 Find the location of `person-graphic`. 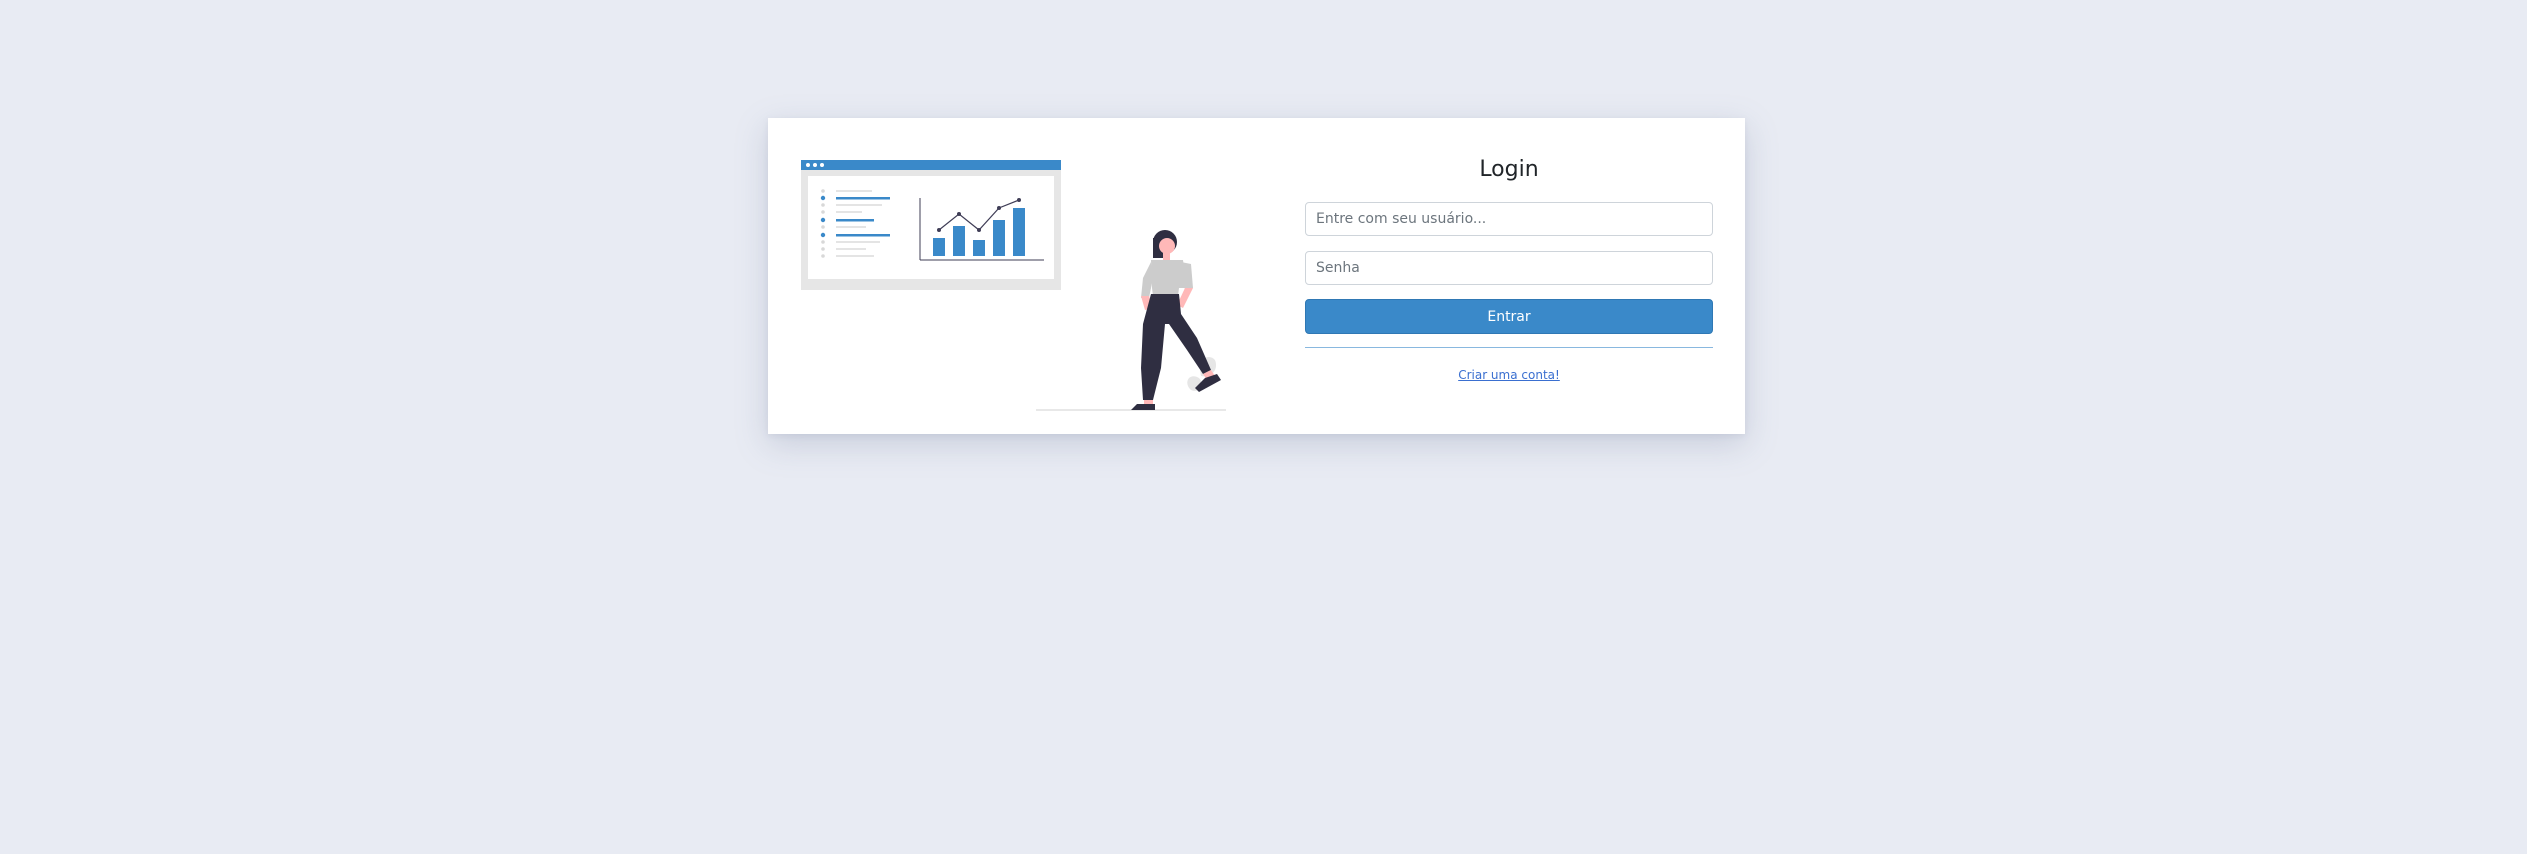

person-graphic is located at coordinates (1176, 320).